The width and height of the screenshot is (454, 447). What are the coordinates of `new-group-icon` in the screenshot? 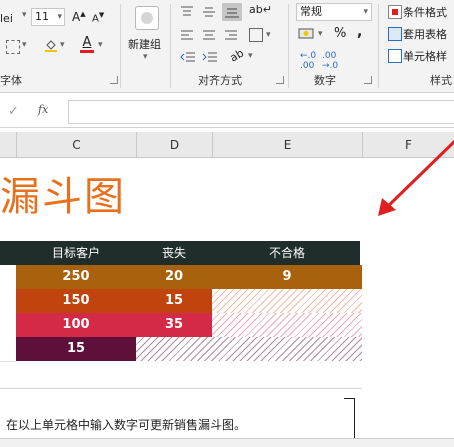 It's located at (147, 18).